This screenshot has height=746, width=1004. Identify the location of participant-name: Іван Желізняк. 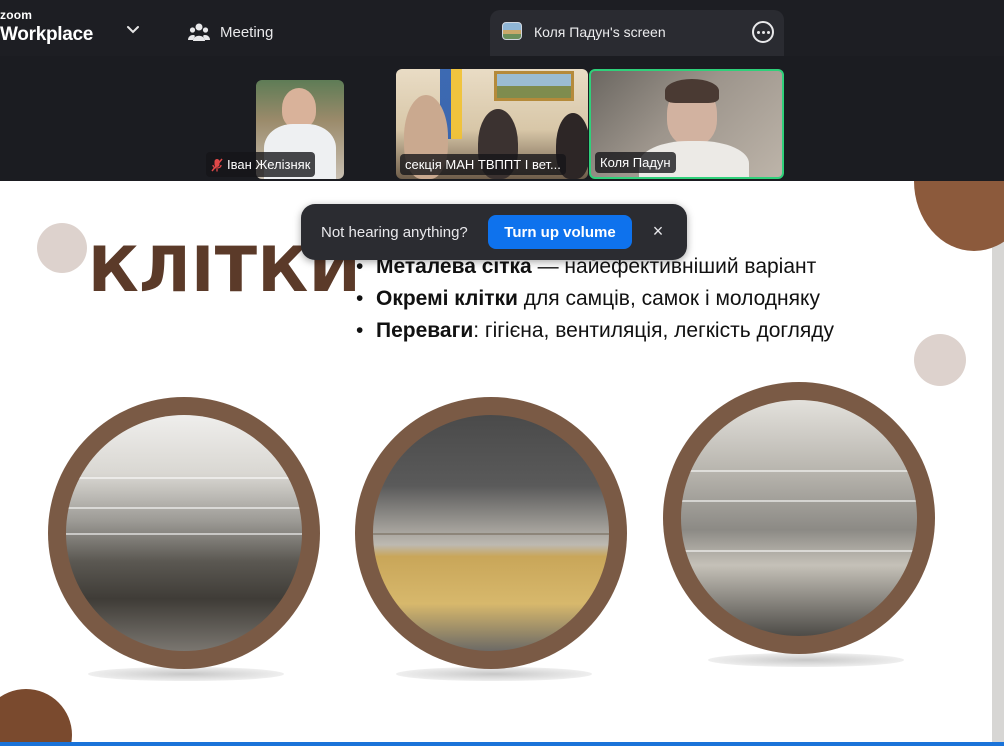
(269, 164).